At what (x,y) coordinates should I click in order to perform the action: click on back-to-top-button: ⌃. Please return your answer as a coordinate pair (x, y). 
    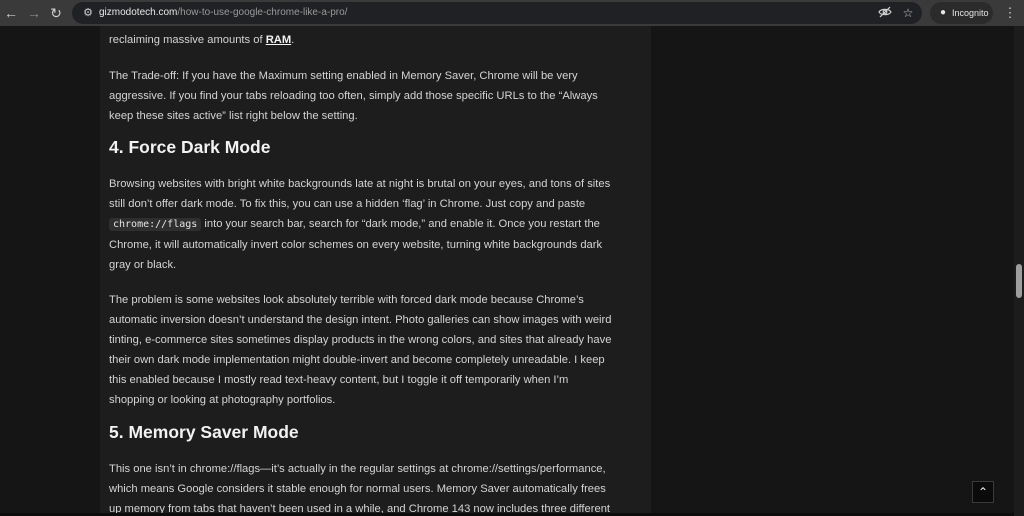
    Looking at the image, I should click on (983, 492).